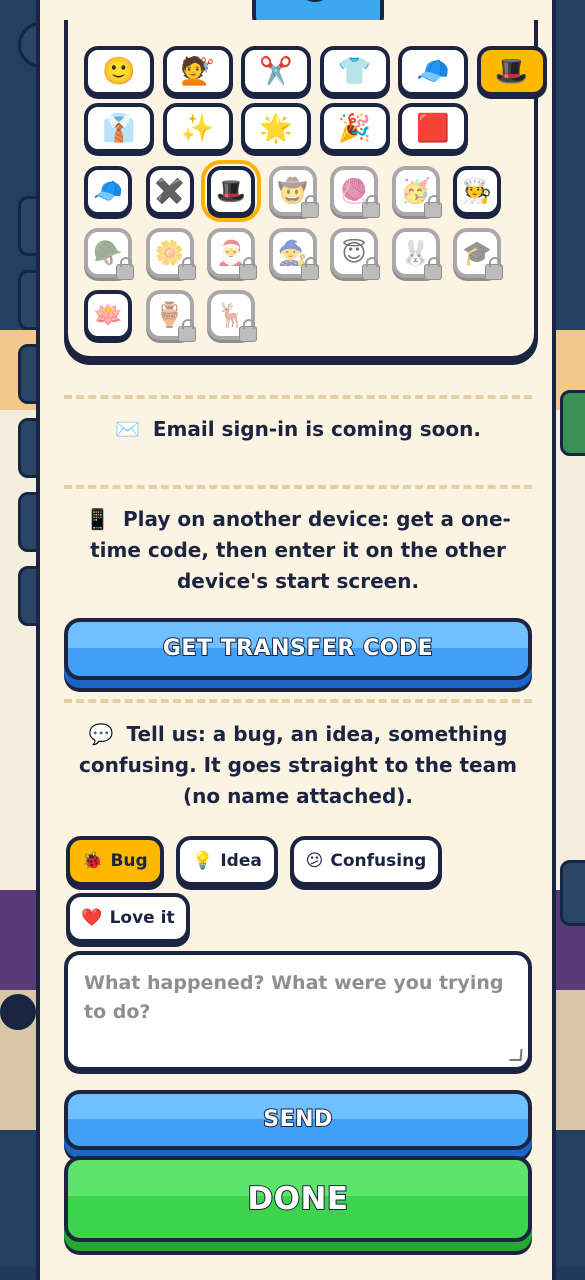 This screenshot has height=1280, width=585. I want to click on cosmetic-tile-red-square: 🟥, so click(433, 128).